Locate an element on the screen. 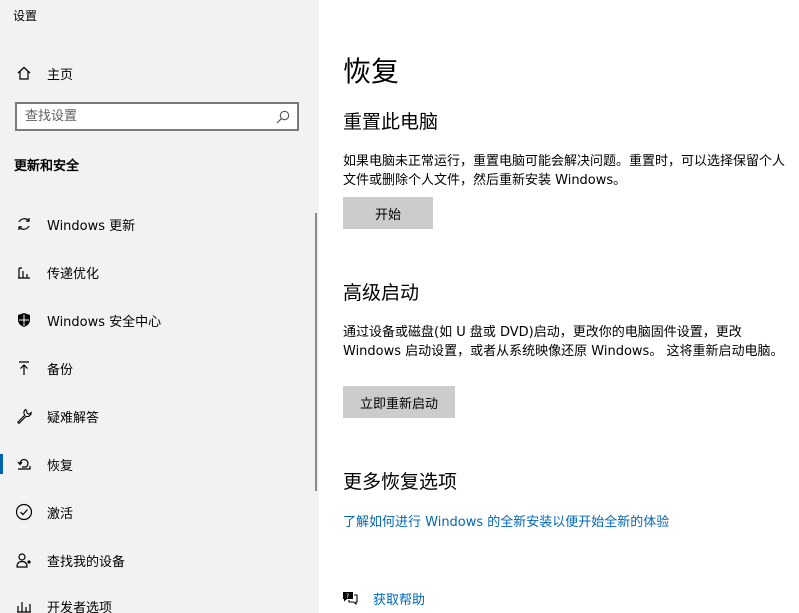 This screenshot has width=799, height=613. nav-home: 主页 is located at coordinates (159, 73).